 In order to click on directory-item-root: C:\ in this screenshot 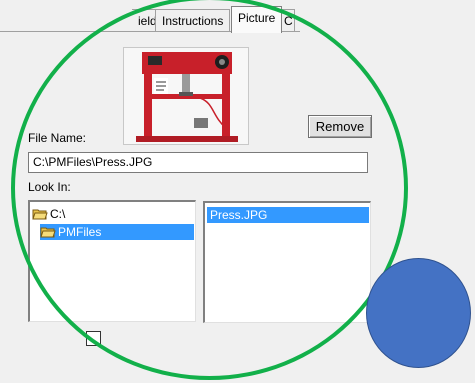, I will do `click(112, 214)`.